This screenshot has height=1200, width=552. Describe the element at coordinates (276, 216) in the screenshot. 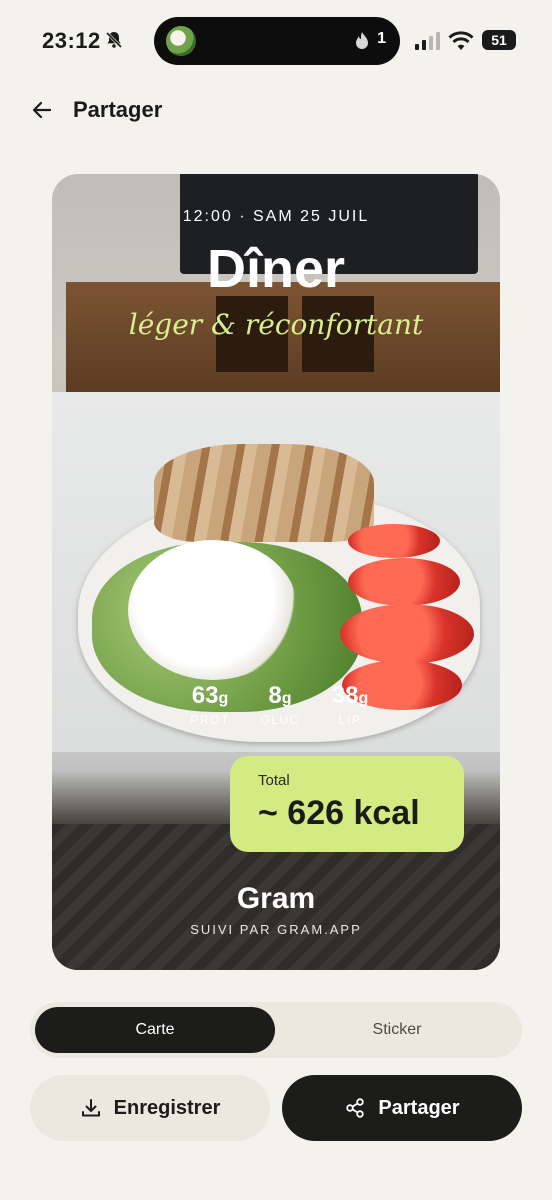

I see `meal-time: 12:00 · SAM 25 JUIL` at that location.